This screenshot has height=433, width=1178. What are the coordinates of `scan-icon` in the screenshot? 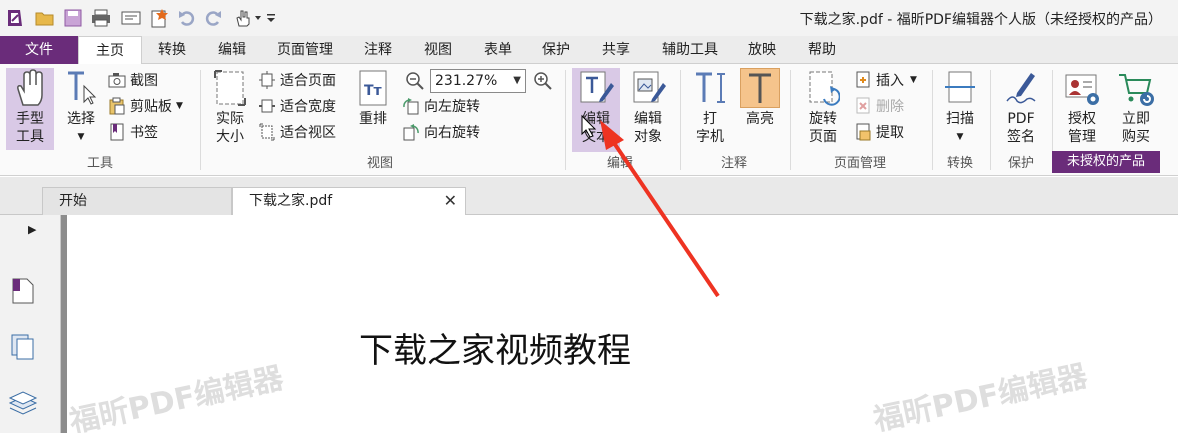 It's located at (131, 18).